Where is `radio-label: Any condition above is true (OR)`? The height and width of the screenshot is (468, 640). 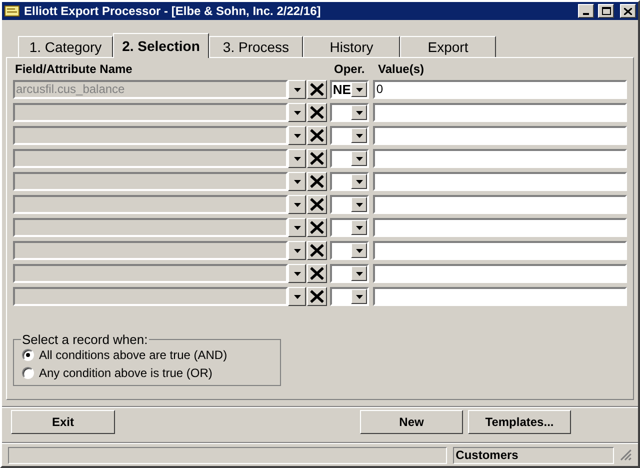
radio-label: Any condition above is true (OR) is located at coordinates (125, 373).